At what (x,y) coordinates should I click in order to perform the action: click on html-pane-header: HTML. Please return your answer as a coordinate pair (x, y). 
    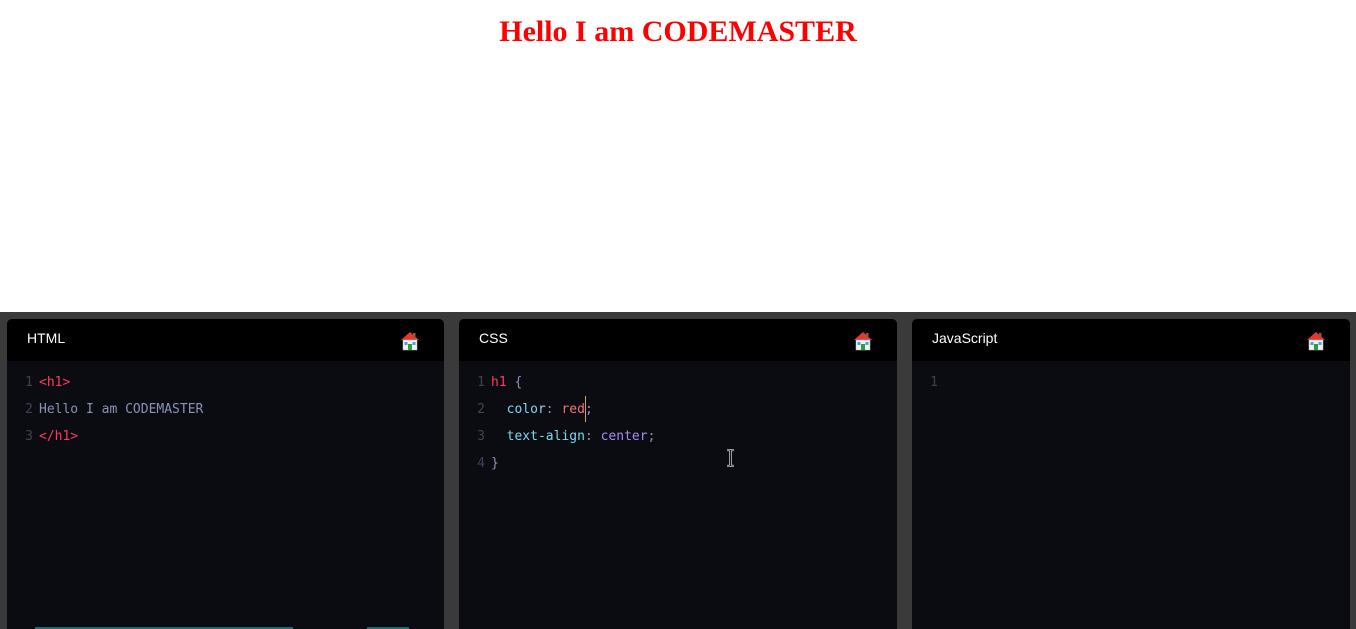
    Looking at the image, I should click on (225, 340).